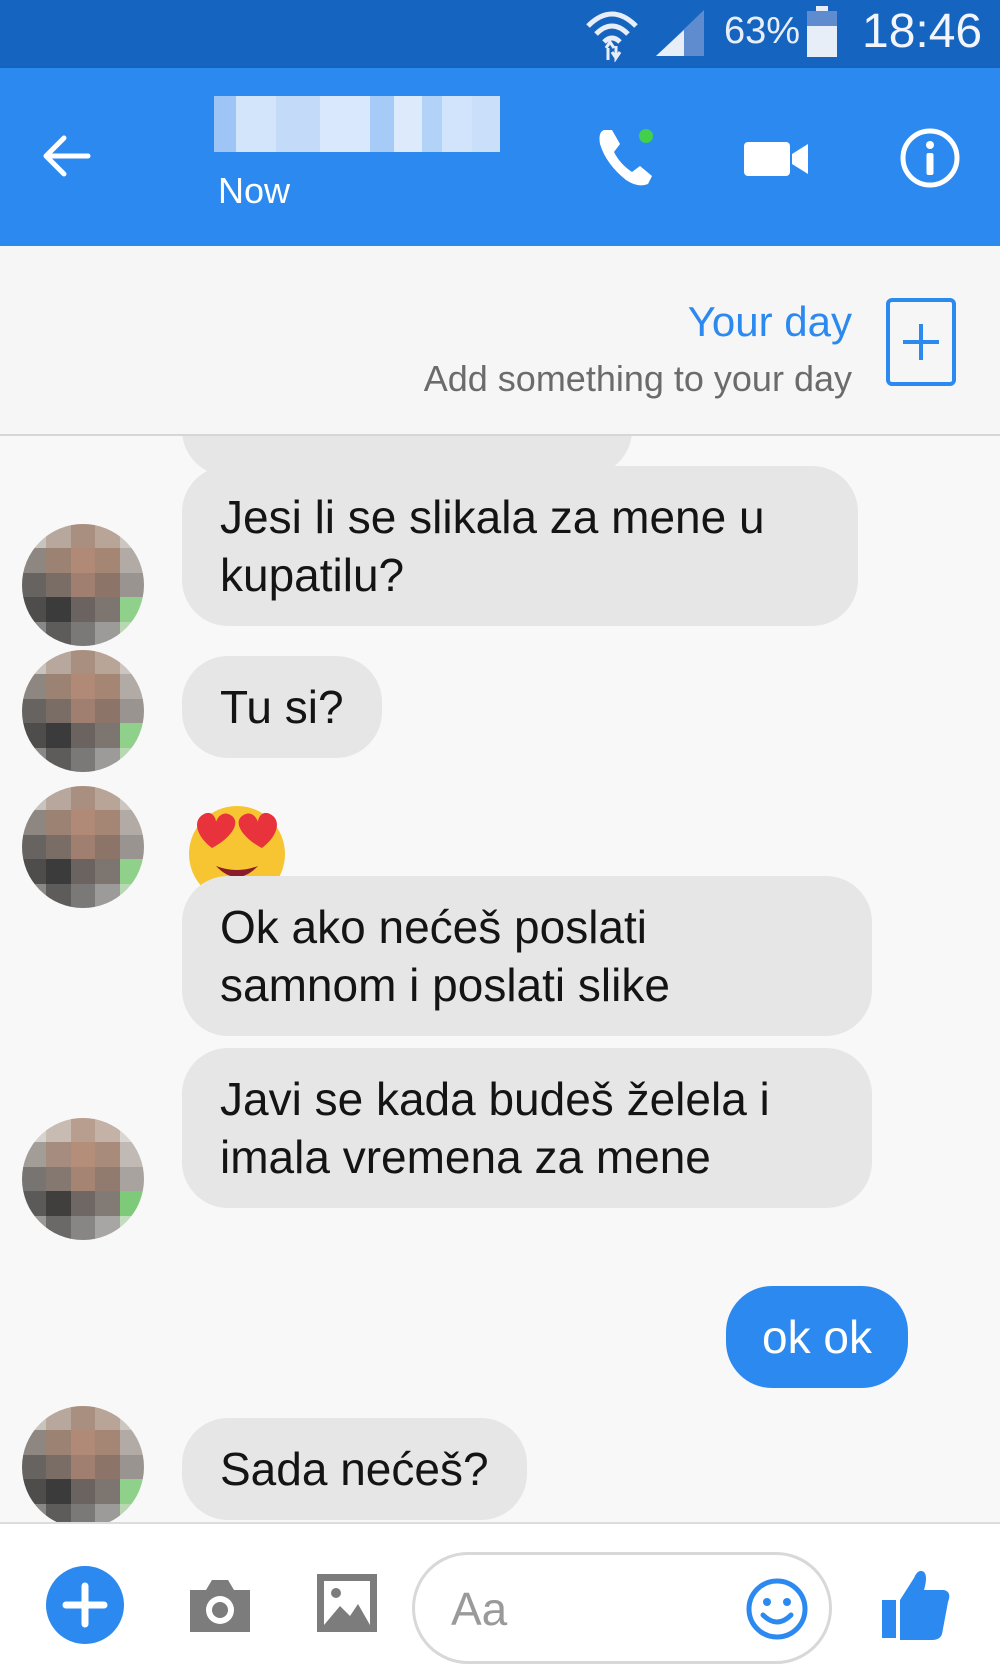 The height and width of the screenshot is (1679, 1000). Describe the element at coordinates (612, 36) in the screenshot. I see `wifi-icon` at that location.